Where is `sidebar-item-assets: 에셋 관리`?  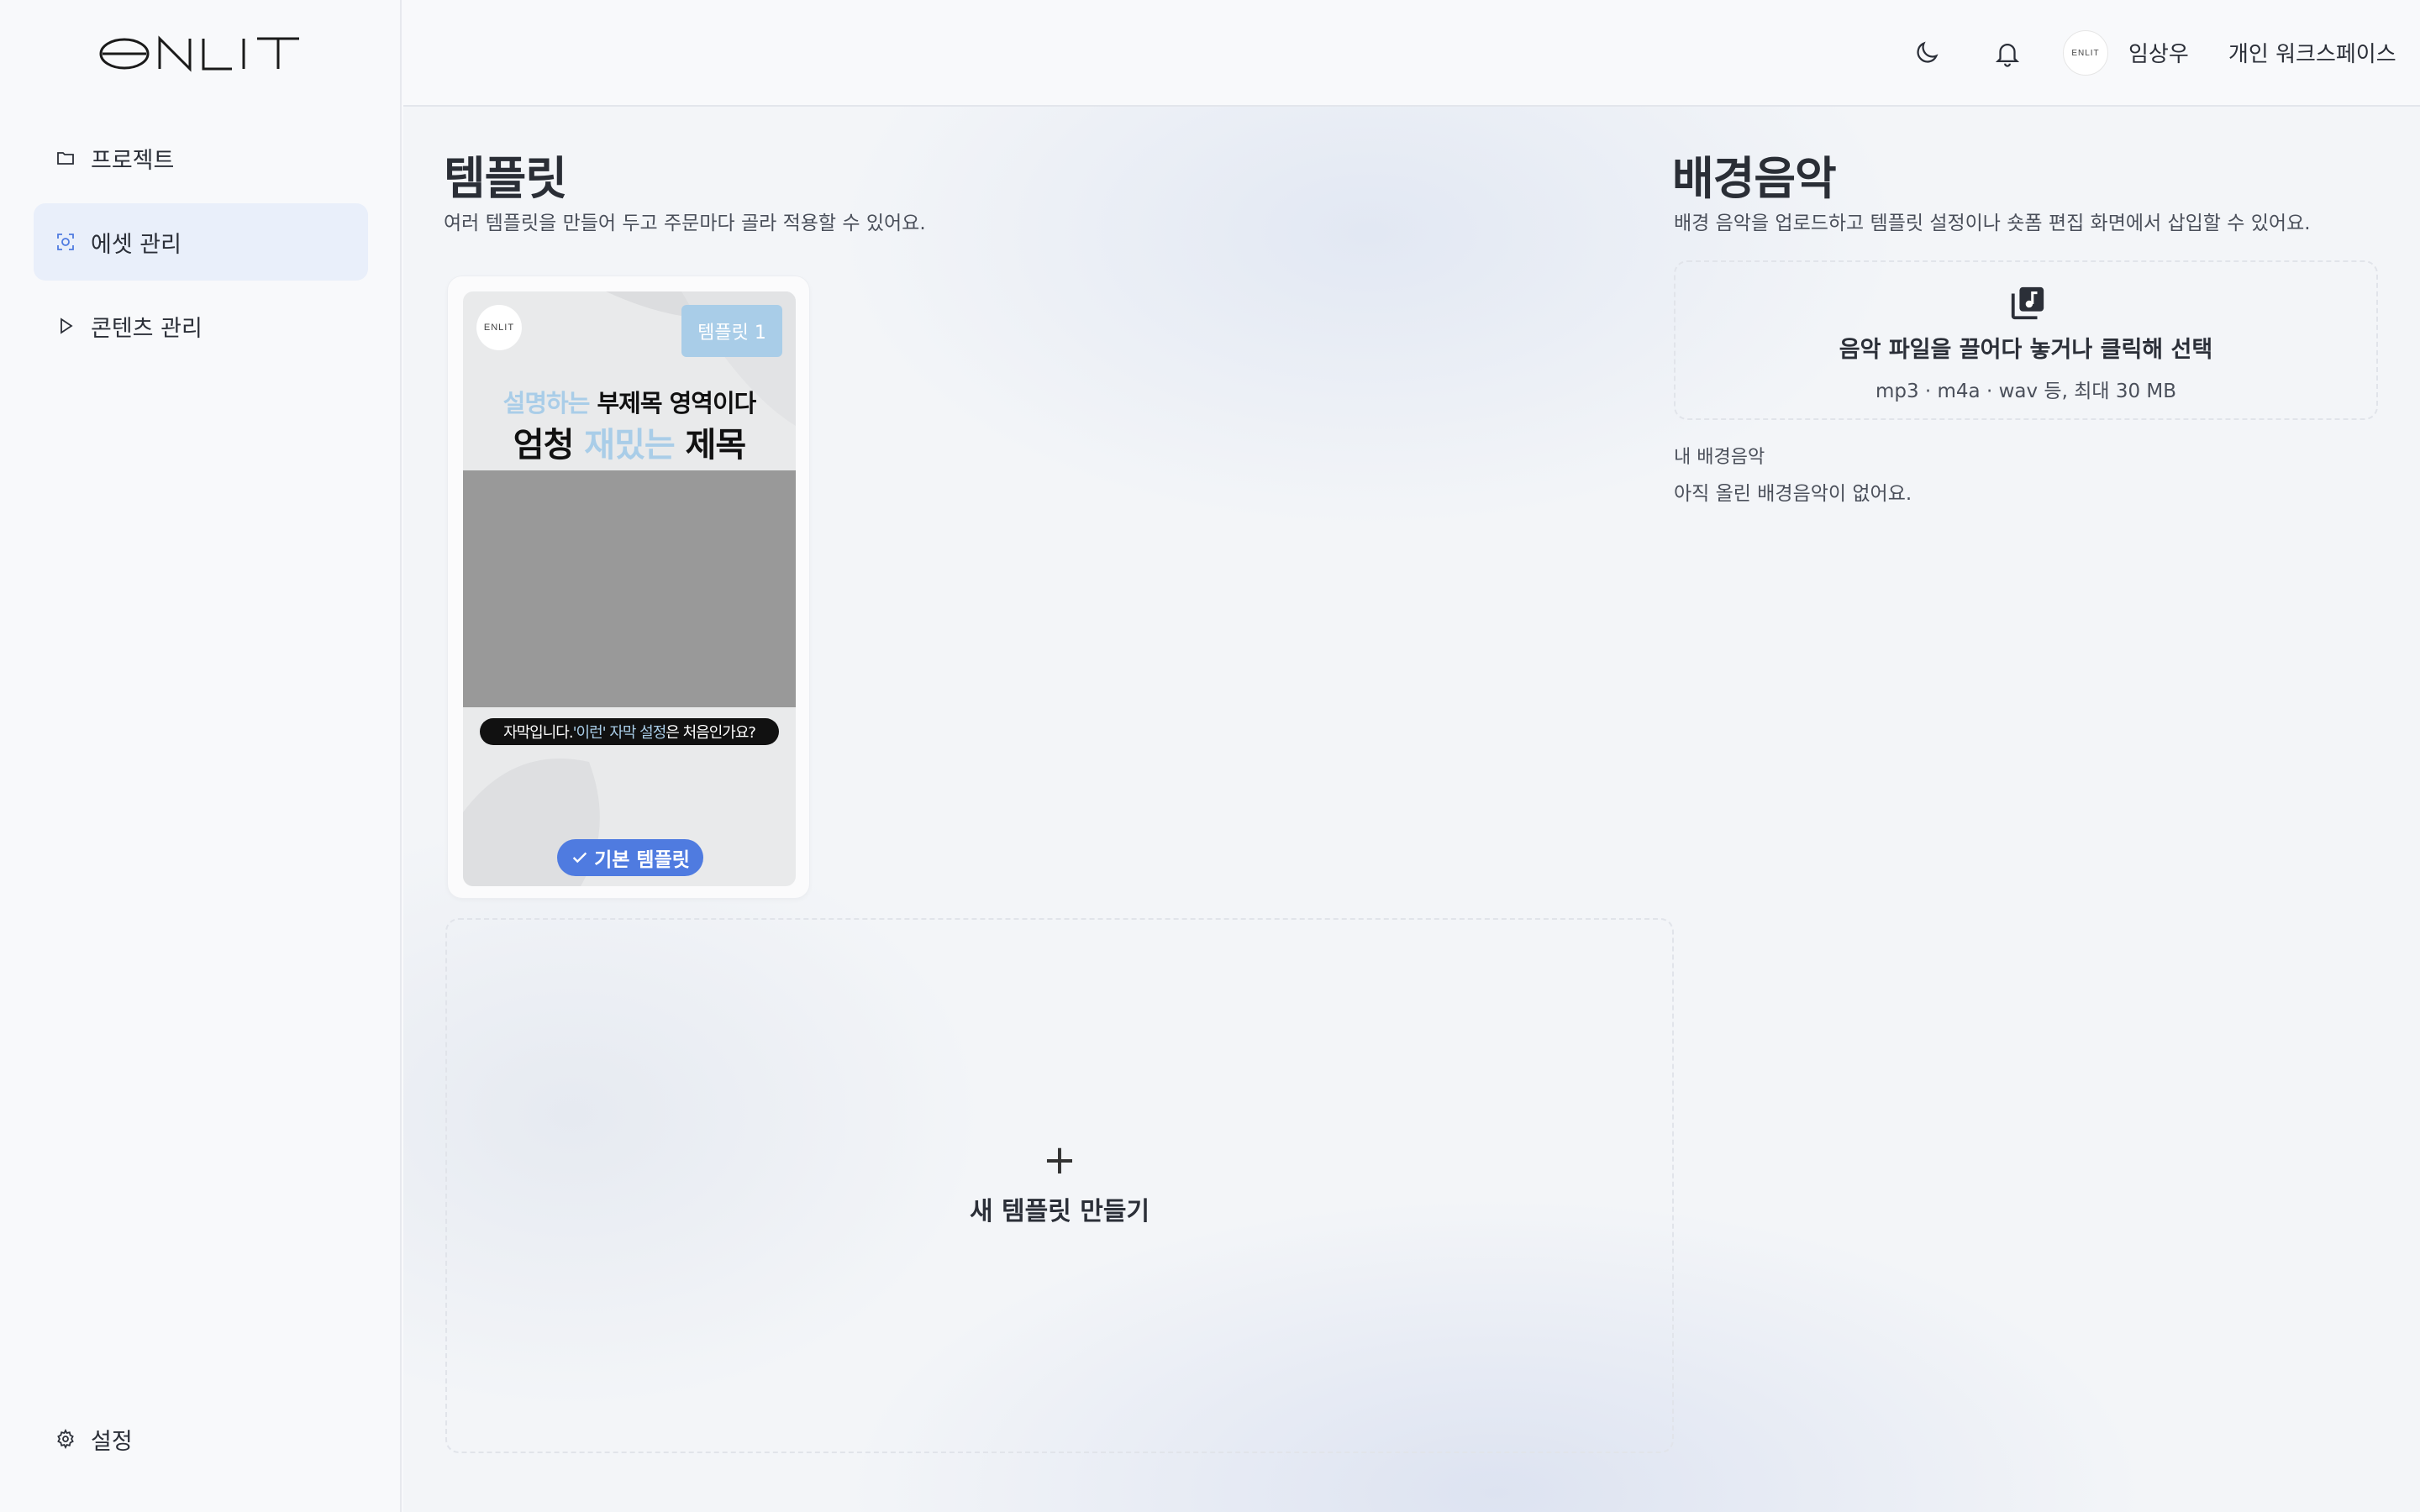 sidebar-item-assets: 에셋 관리 is located at coordinates (201, 242).